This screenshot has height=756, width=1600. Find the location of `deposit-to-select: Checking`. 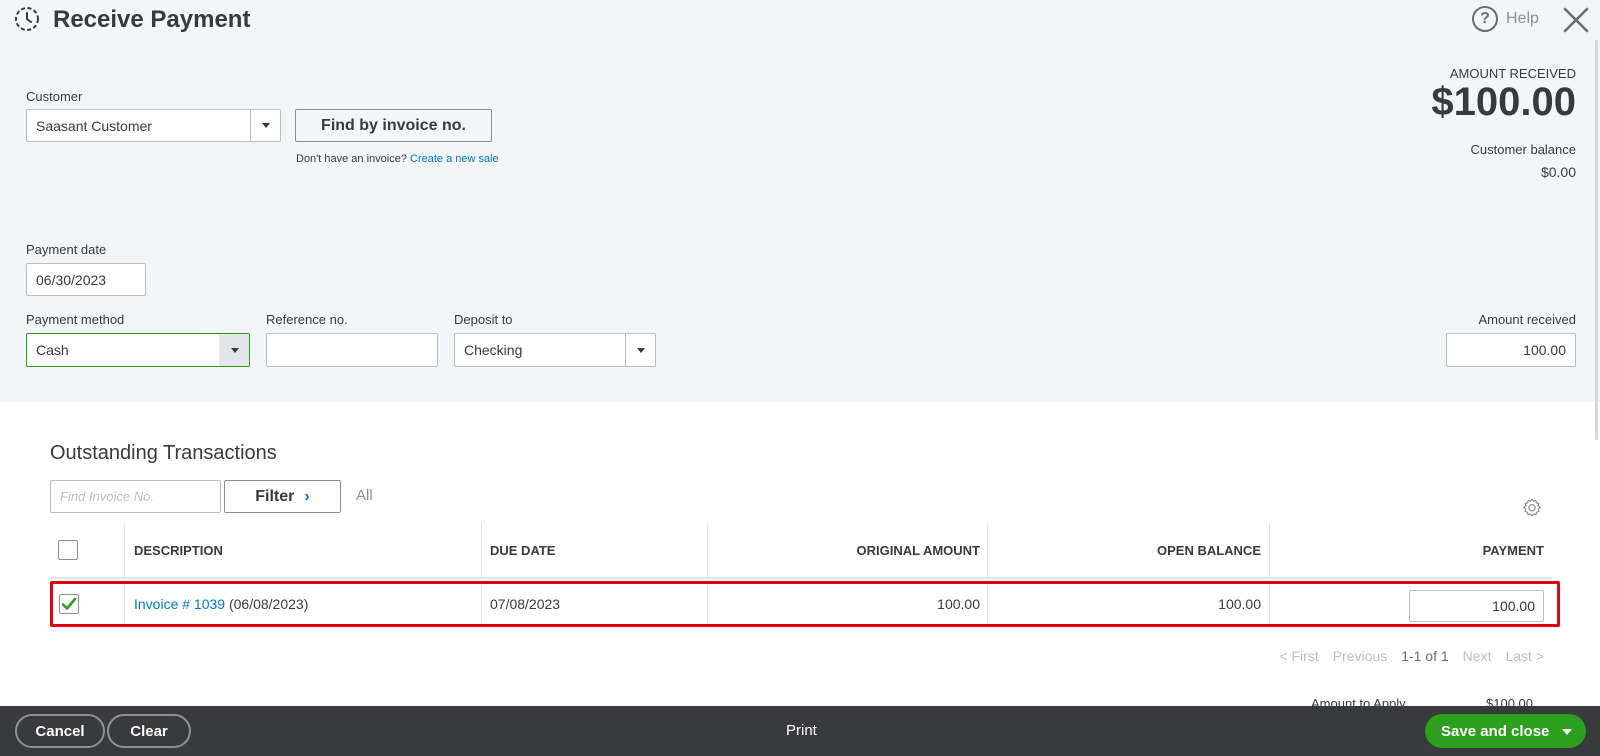

deposit-to-select: Checking is located at coordinates (555, 350).